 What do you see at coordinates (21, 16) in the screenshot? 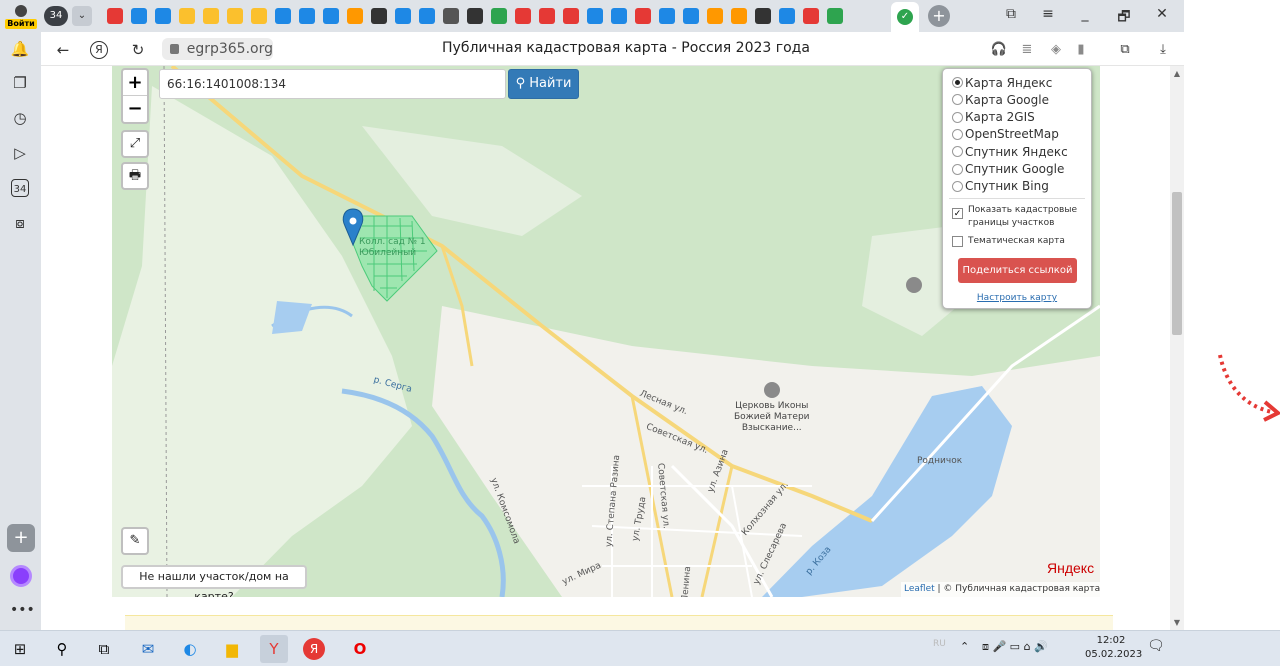
I see `login-button: Войти` at bounding box center [21, 16].